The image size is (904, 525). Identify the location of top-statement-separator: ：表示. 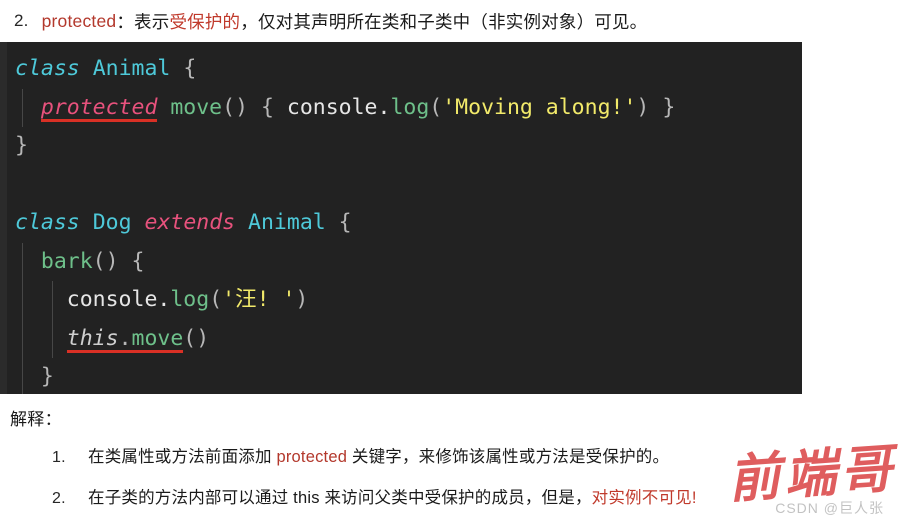
(143, 21).